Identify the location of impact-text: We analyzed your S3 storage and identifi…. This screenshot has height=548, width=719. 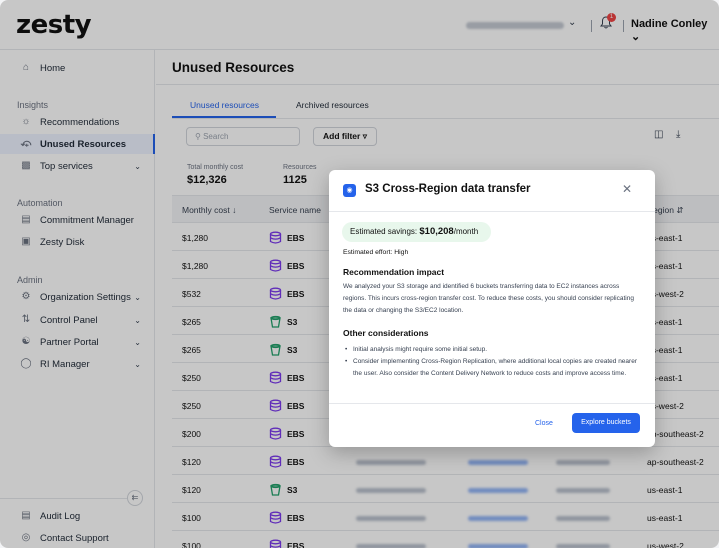
(488, 298).